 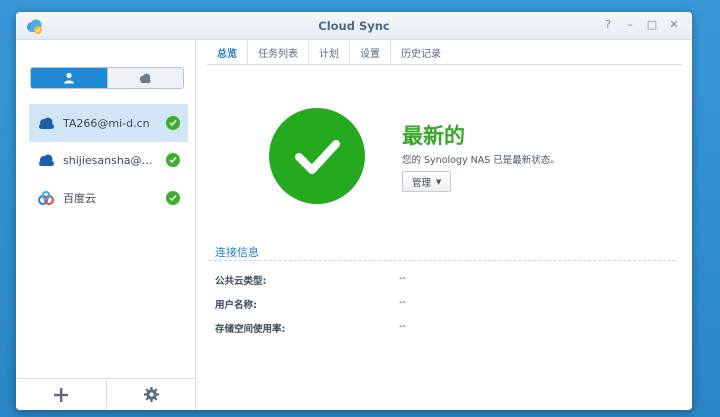 I want to click on status-title: 最新的, so click(x=433, y=136).